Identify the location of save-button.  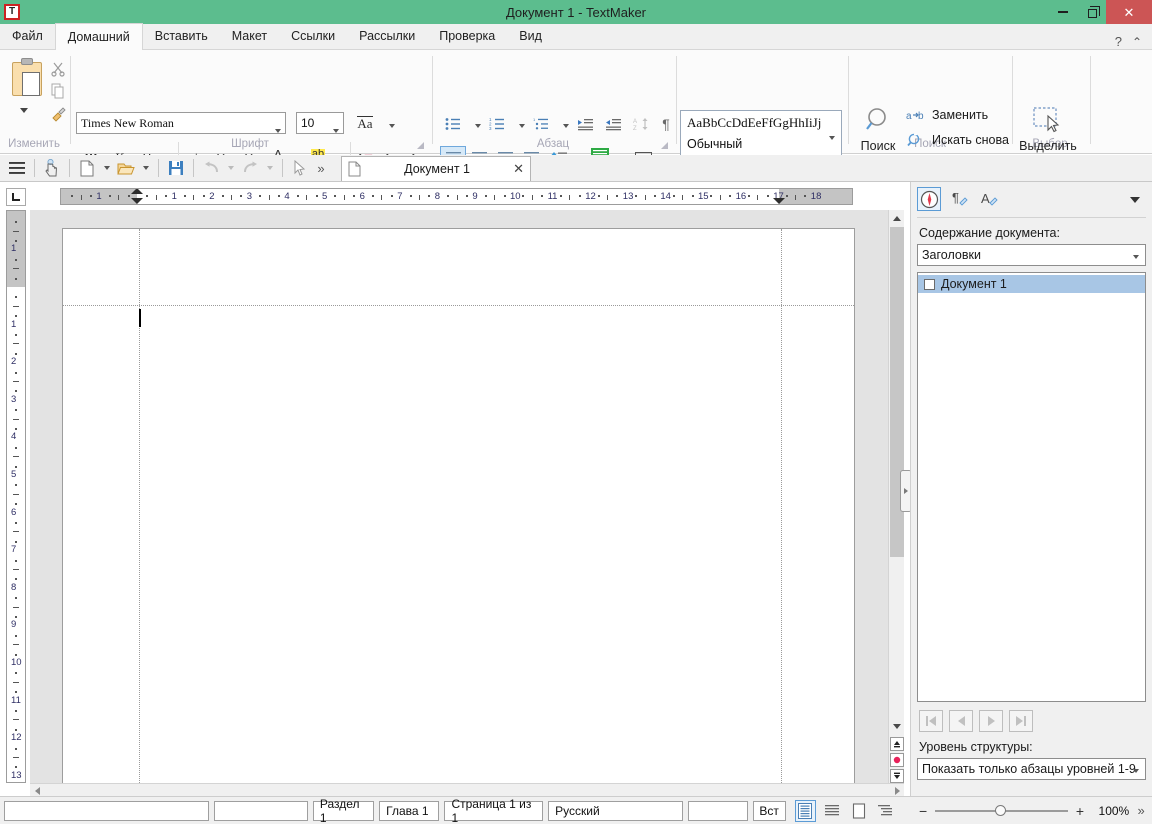
(176, 168).